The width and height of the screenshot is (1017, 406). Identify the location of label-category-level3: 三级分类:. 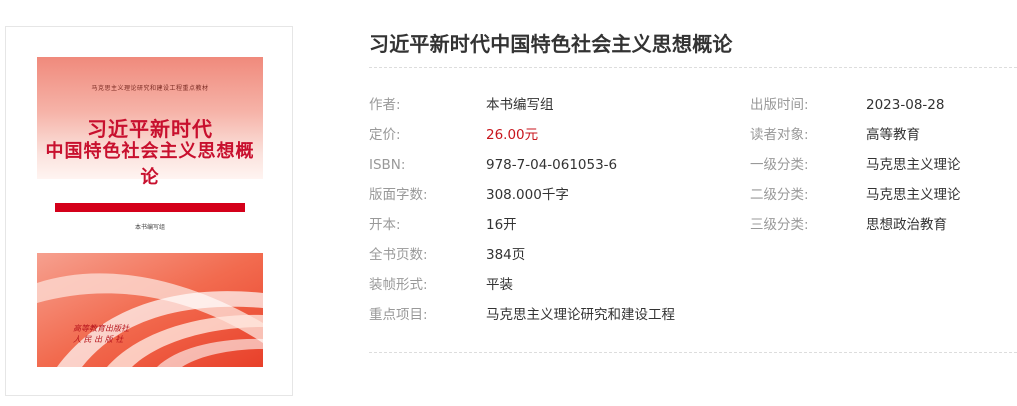
(779, 225).